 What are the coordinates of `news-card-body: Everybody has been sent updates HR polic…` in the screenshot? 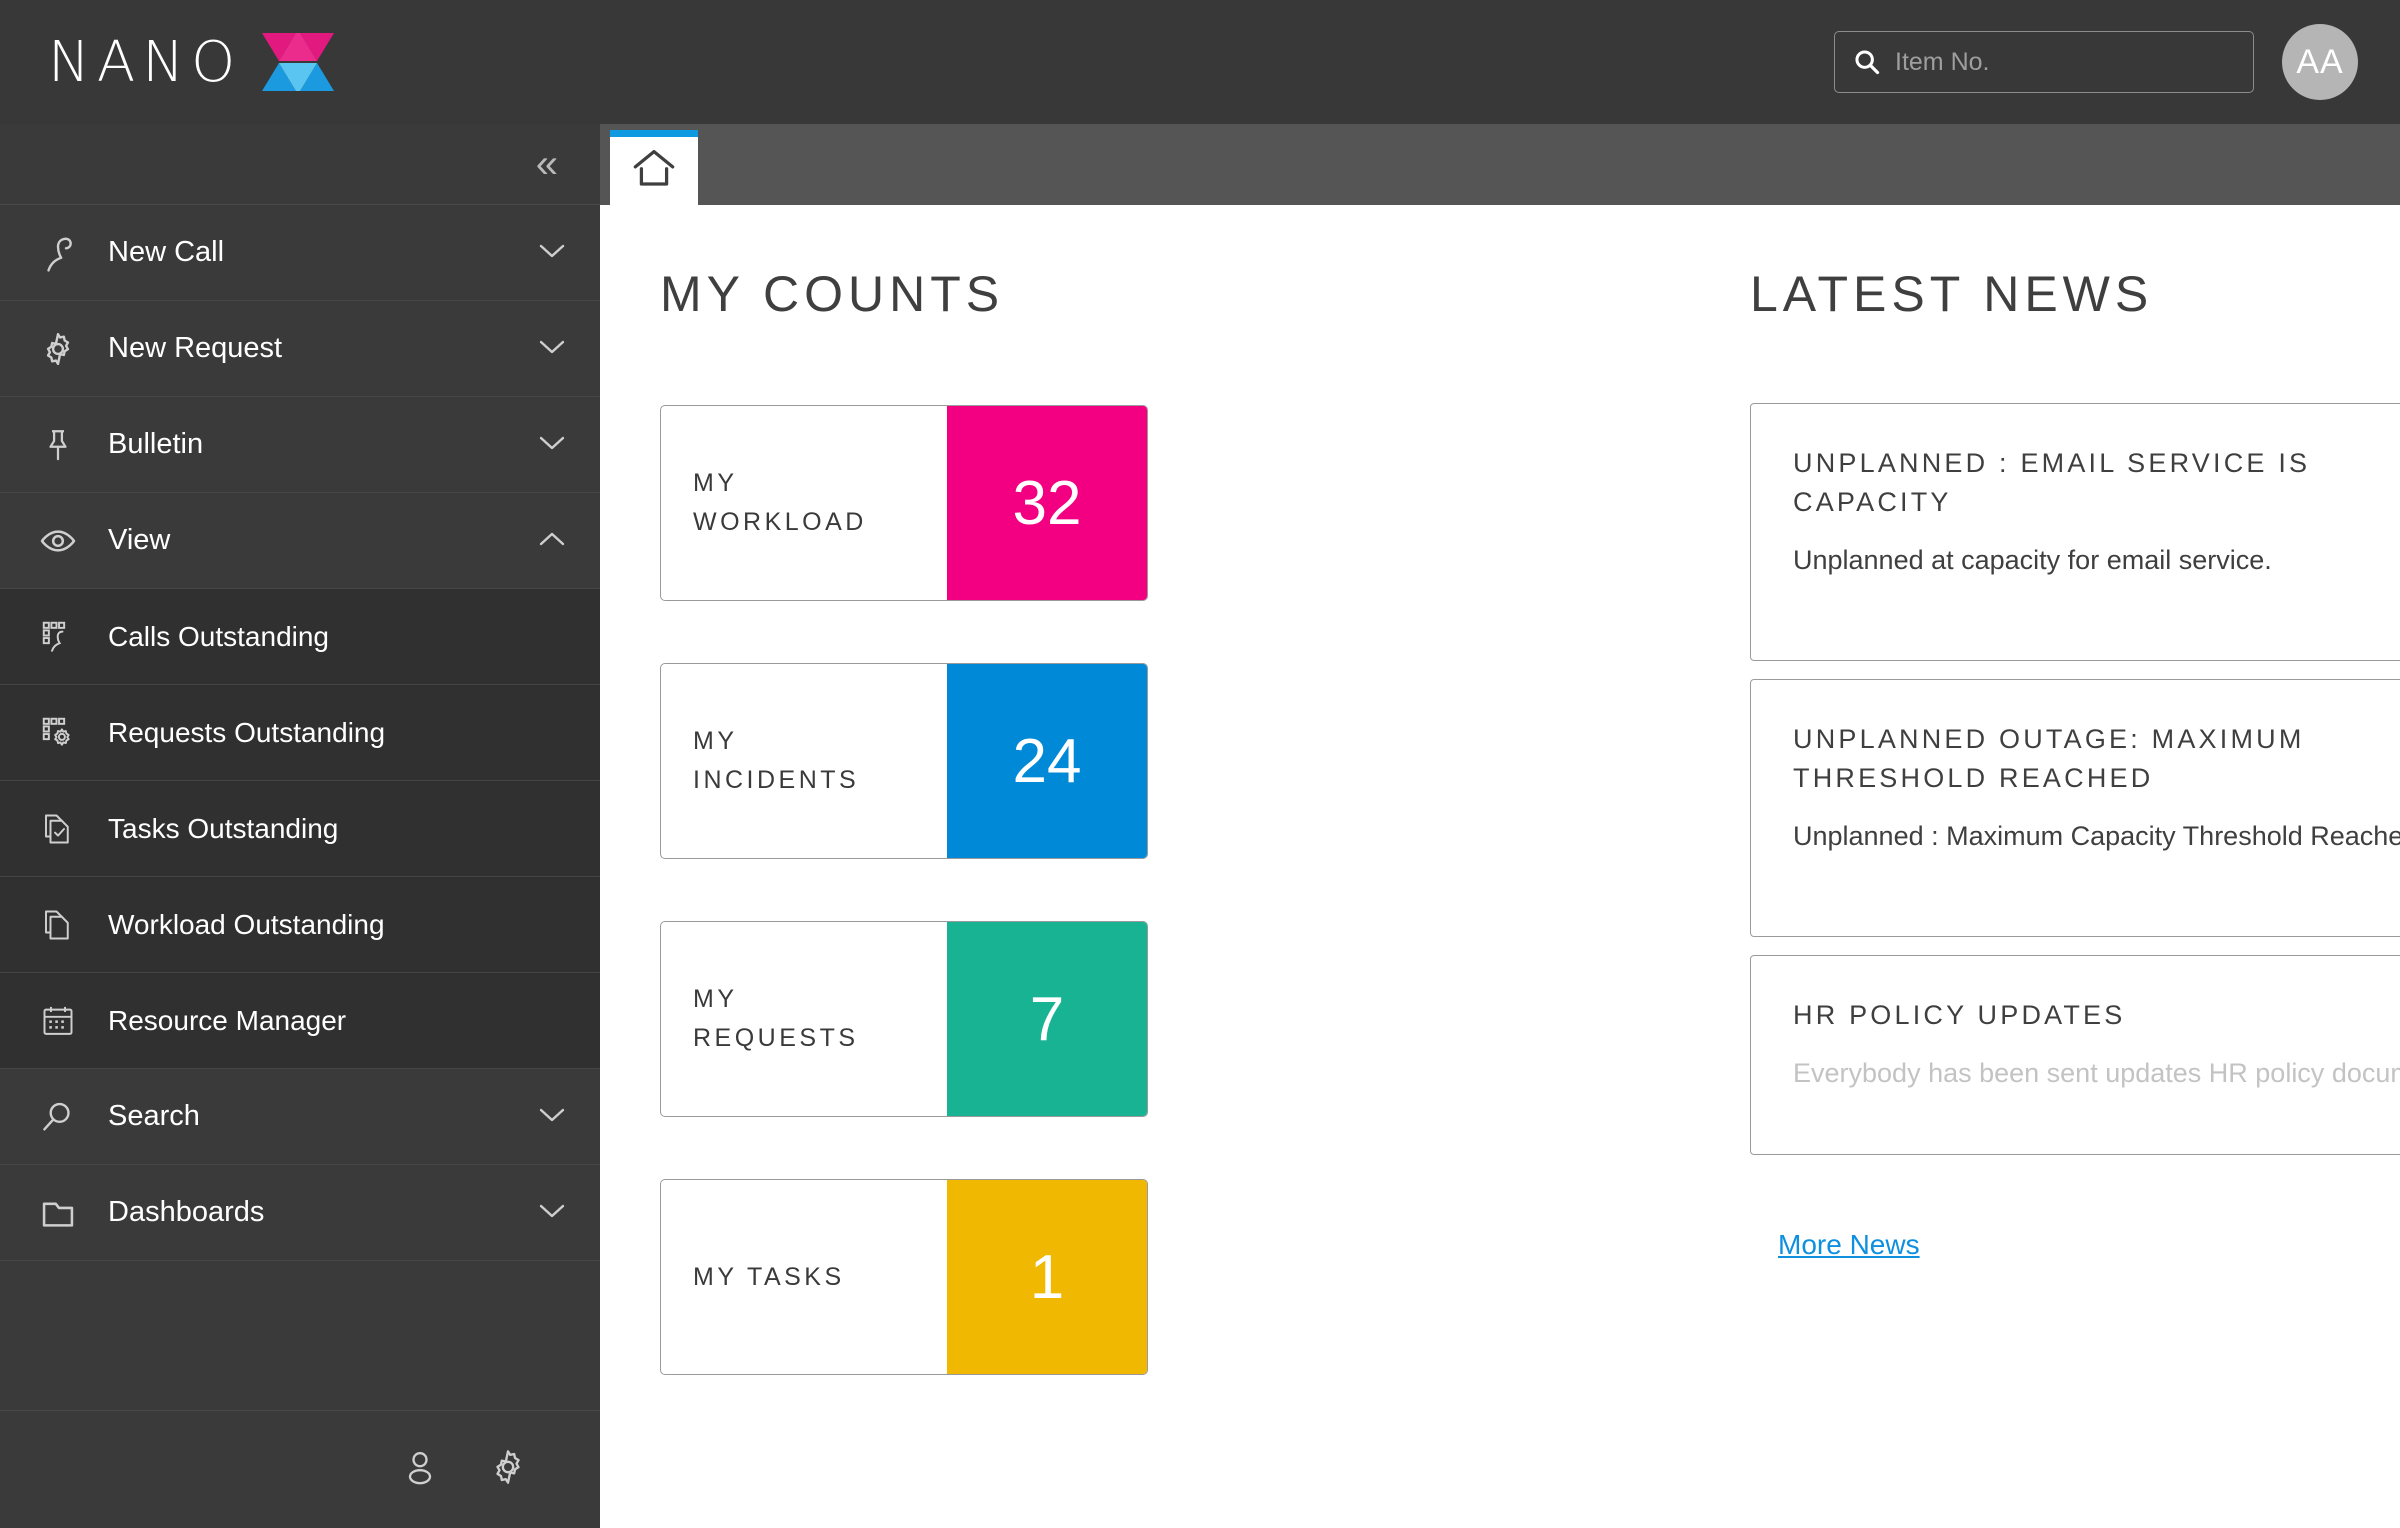 It's located at (2096, 1073).